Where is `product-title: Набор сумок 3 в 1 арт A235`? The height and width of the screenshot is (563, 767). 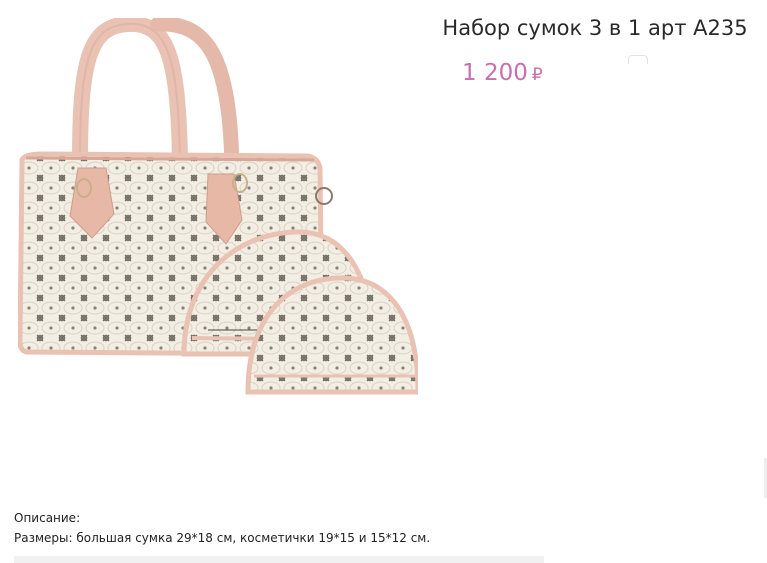 product-title: Набор сумок 3 в 1 арт A235 is located at coordinates (595, 28).